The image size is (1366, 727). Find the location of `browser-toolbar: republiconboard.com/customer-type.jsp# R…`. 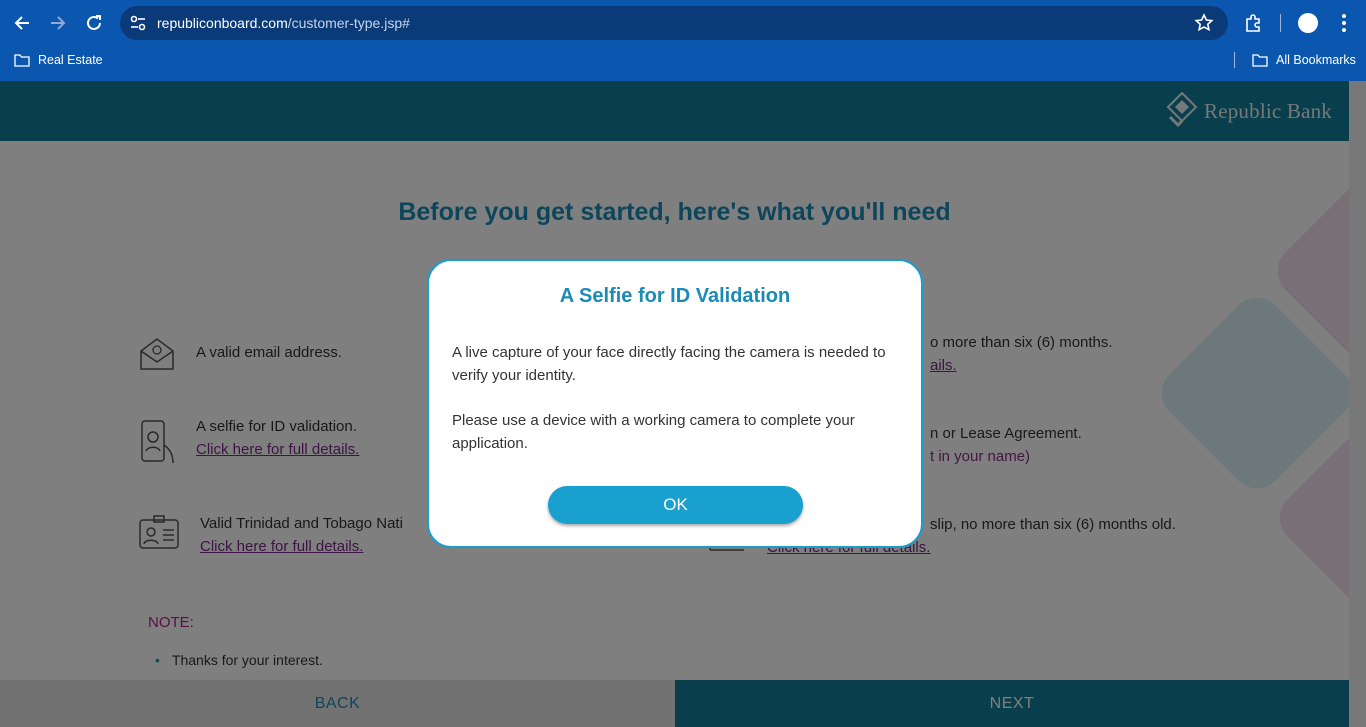

browser-toolbar: republiconboard.com/customer-type.jsp# R… is located at coordinates (683, 40).